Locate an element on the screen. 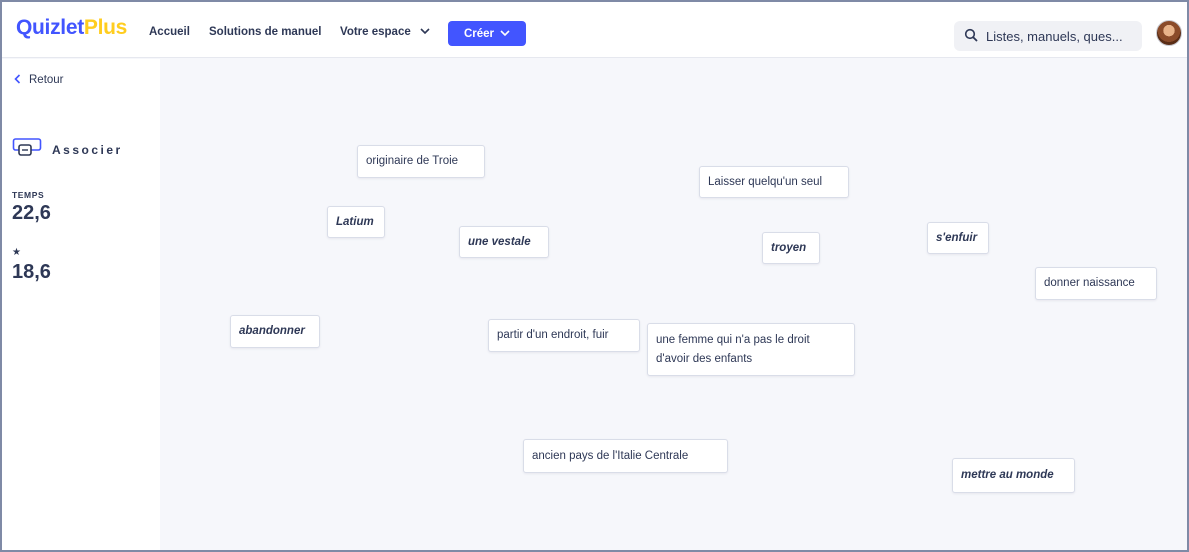  logo-plus: Plus is located at coordinates (105, 27).